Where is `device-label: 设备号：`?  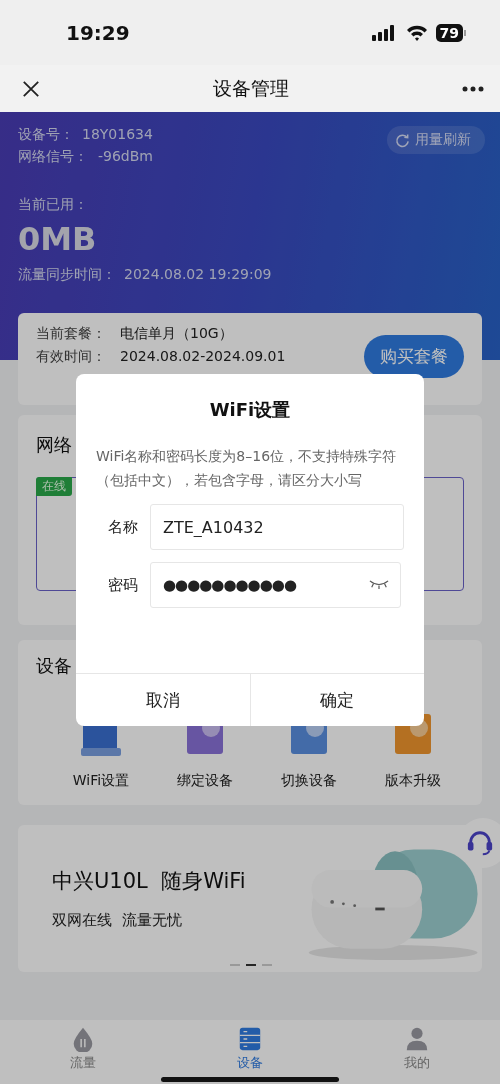
device-label: 设备号： is located at coordinates (46, 135).